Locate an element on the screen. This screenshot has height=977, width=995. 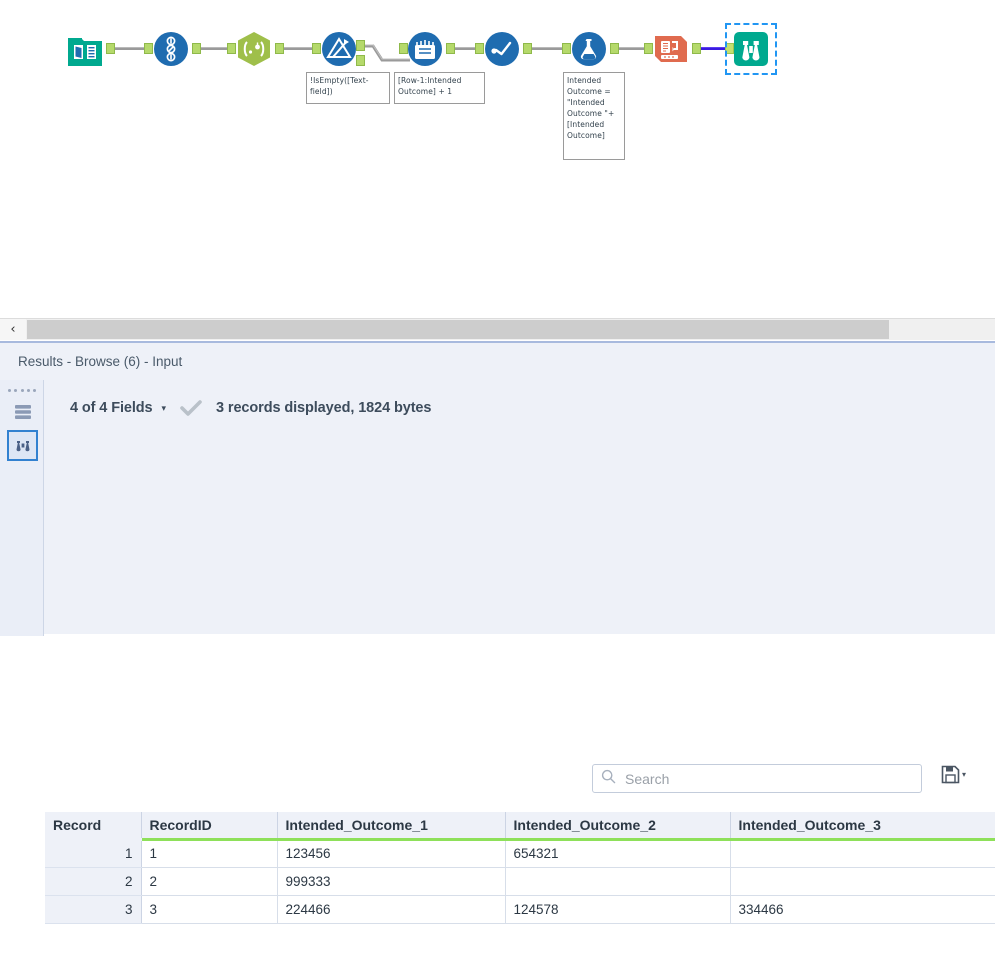
filter-tool is located at coordinates (339, 49).